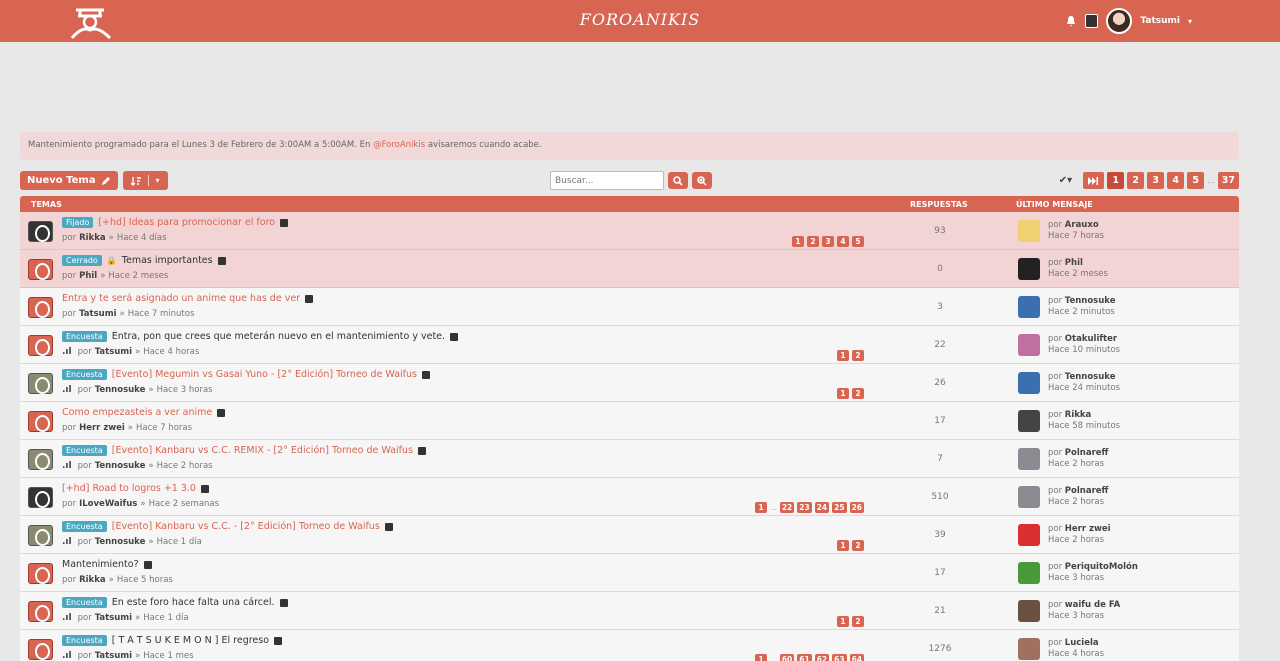  I want to click on mark-read-icon: ✔▾, so click(1065, 180).